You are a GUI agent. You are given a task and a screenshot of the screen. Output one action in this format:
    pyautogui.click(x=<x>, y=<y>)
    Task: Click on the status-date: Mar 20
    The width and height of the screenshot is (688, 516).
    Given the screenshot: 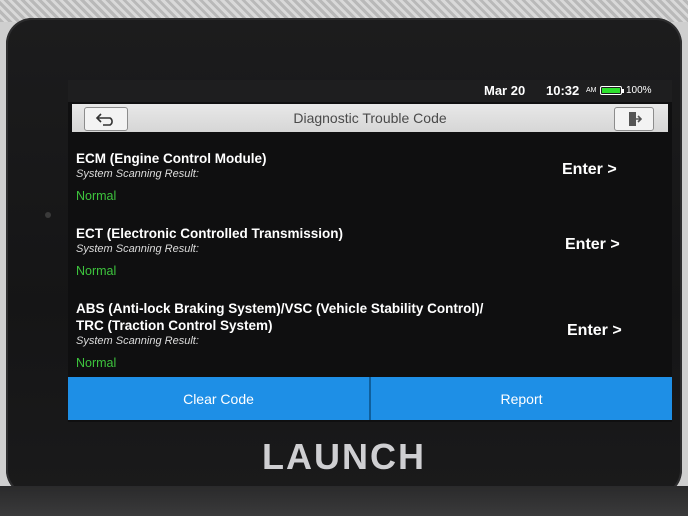 What is the action you would take?
    pyautogui.click(x=505, y=90)
    